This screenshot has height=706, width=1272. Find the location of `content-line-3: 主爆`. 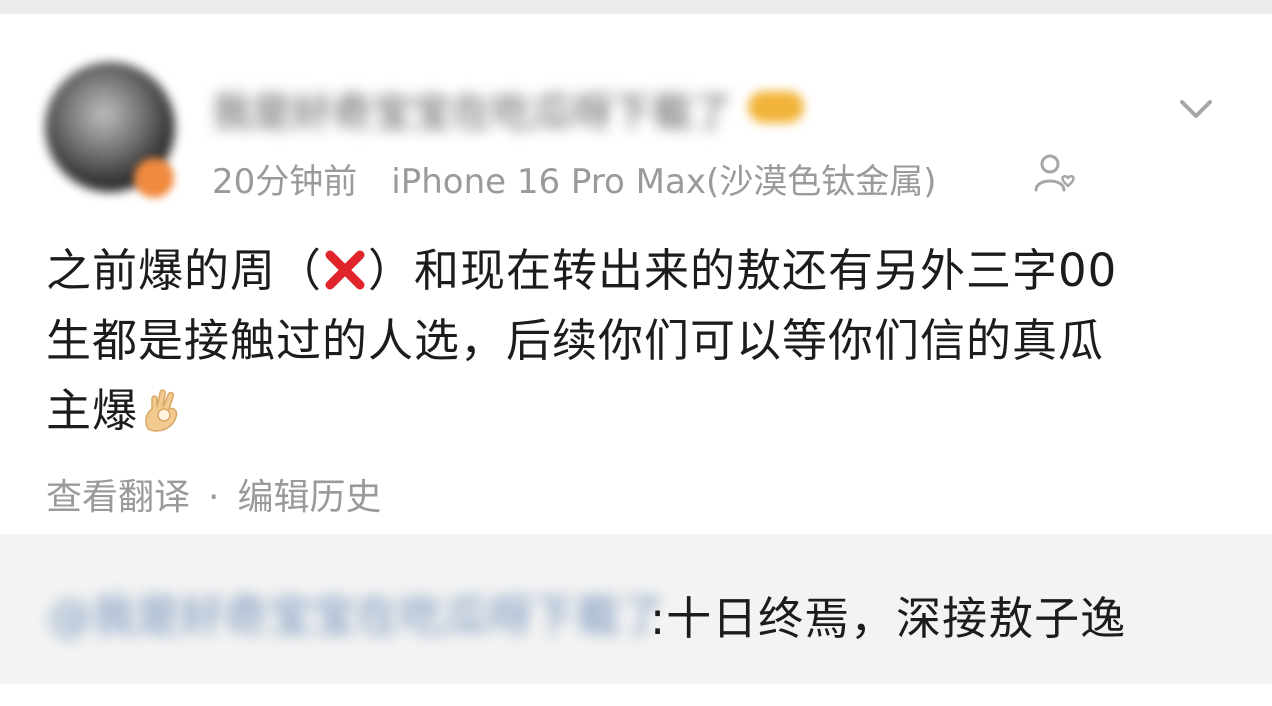

content-line-3: 主爆 is located at coordinates (636, 411).